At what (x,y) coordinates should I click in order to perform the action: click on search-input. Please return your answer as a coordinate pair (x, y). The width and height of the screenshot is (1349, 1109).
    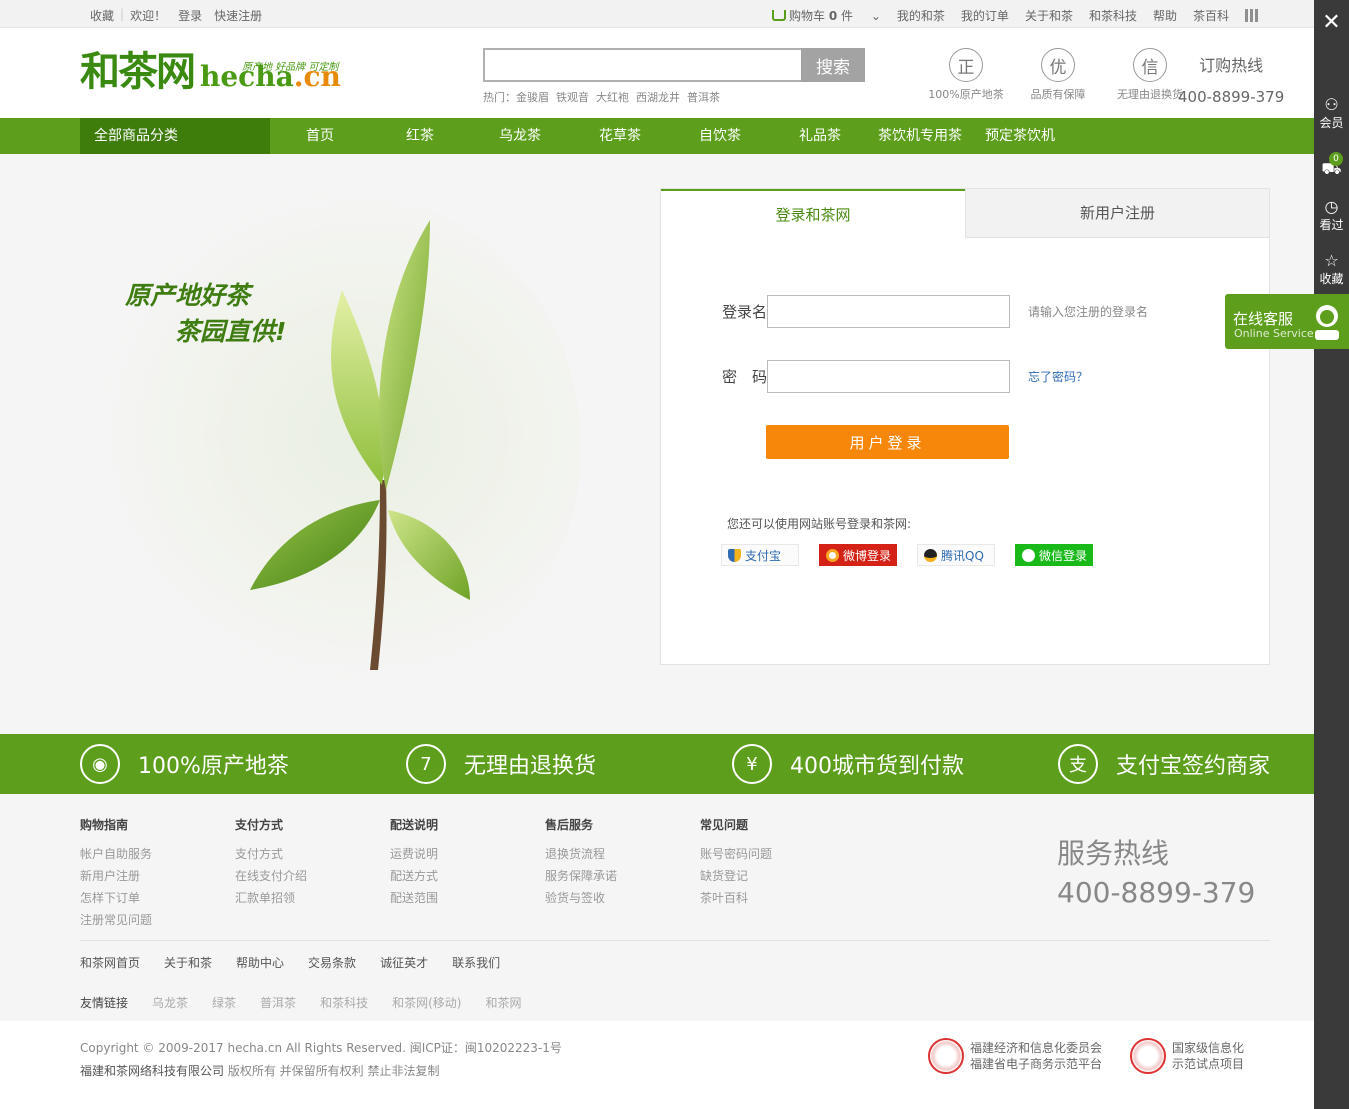
    Looking at the image, I should click on (642, 65).